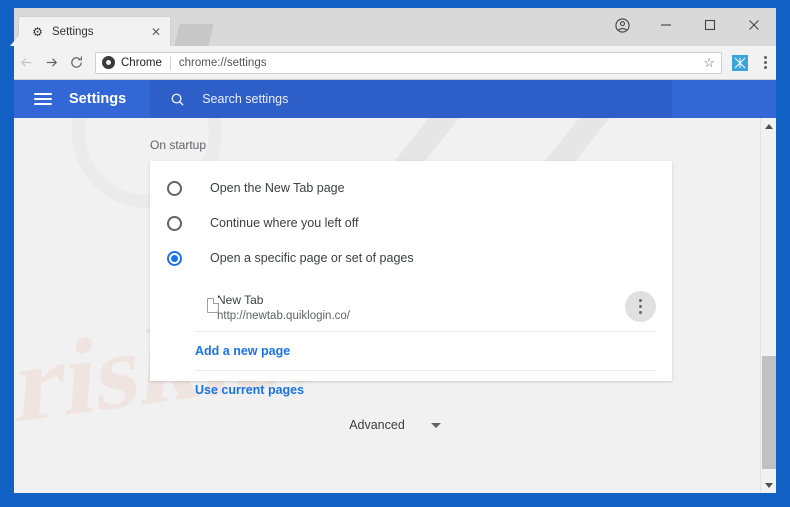 The width and height of the screenshot is (790, 507). I want to click on radio-option-specific-page: Open a specific page or set of pages, so click(411, 258).